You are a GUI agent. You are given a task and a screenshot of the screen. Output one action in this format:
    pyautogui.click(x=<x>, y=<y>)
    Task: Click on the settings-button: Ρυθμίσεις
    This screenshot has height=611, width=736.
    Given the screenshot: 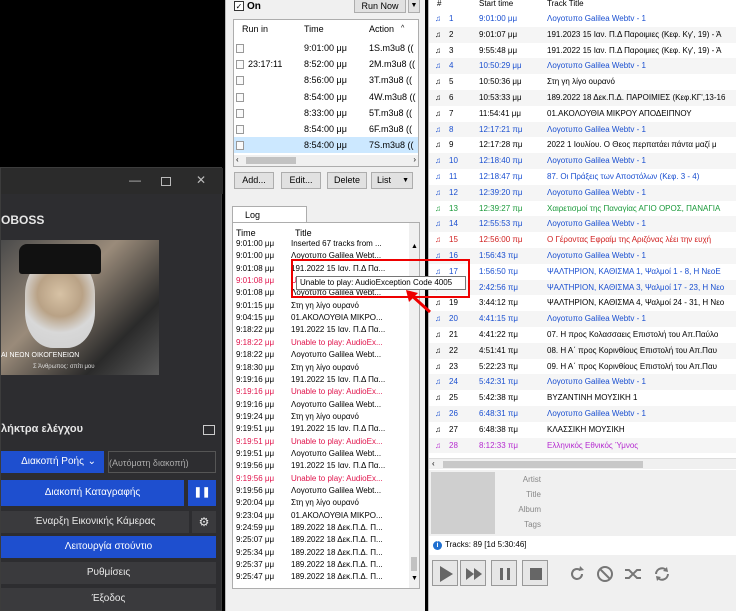 What is the action you would take?
    pyautogui.click(x=108, y=573)
    